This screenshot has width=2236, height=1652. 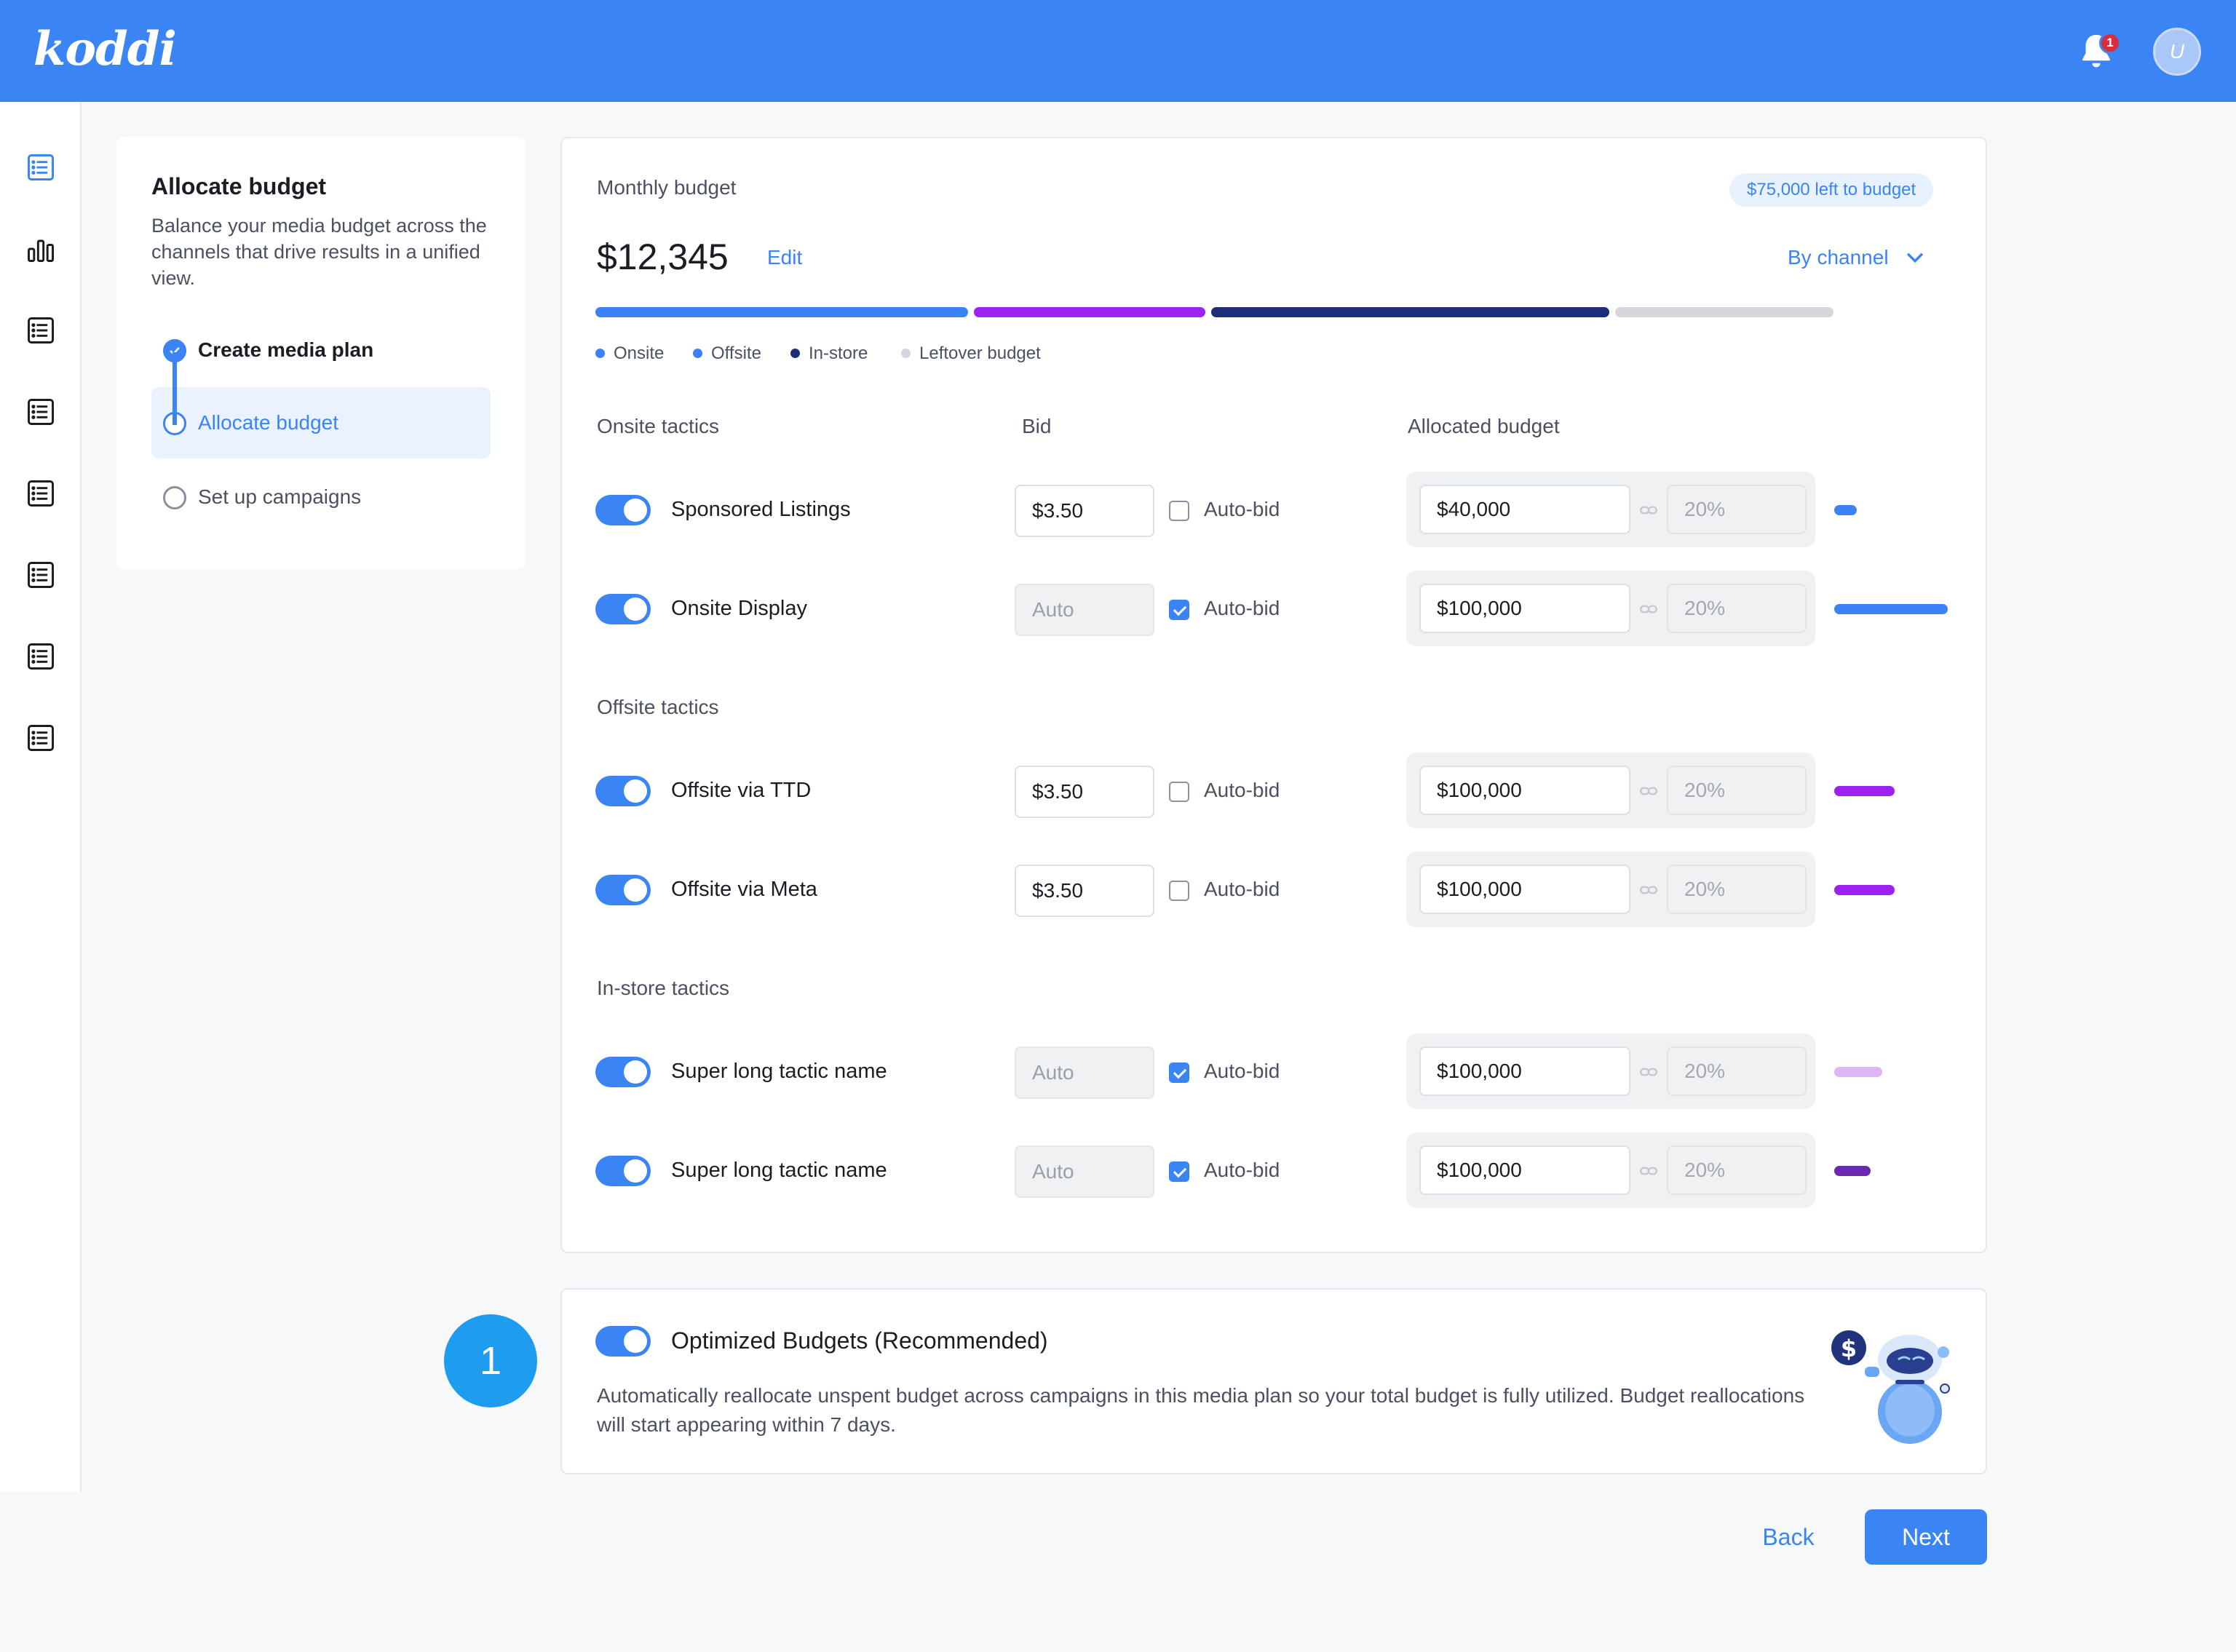 I want to click on column-header-bid: Bid, so click(x=1037, y=426).